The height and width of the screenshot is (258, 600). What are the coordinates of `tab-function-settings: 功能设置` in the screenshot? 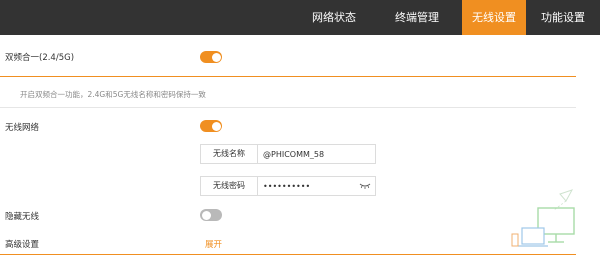 It's located at (563, 17).